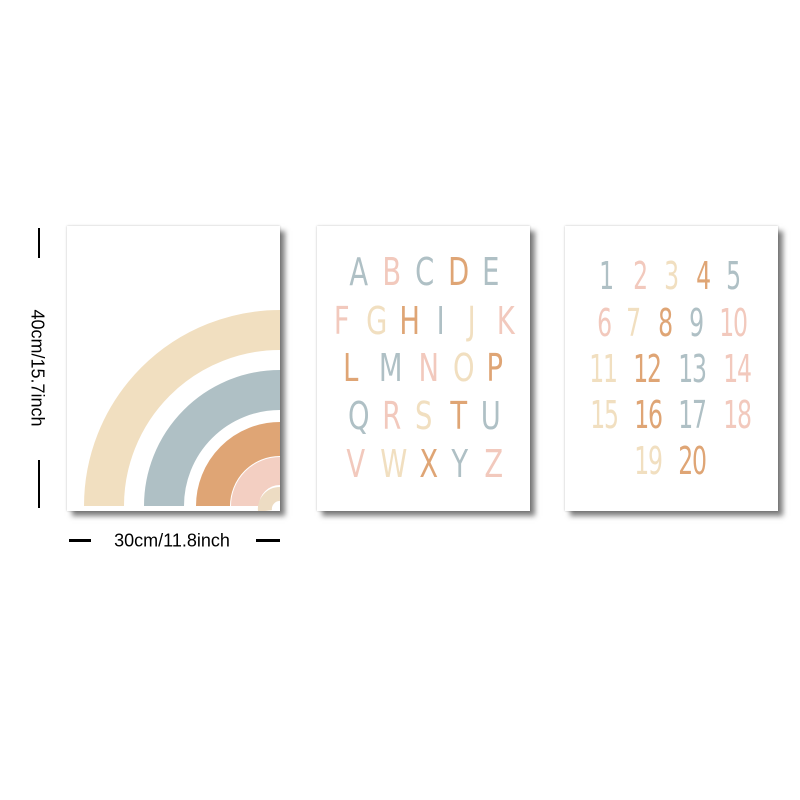 This screenshot has height=800, width=800. Describe the element at coordinates (696, 323) in the screenshot. I see `number-9: 9` at that location.